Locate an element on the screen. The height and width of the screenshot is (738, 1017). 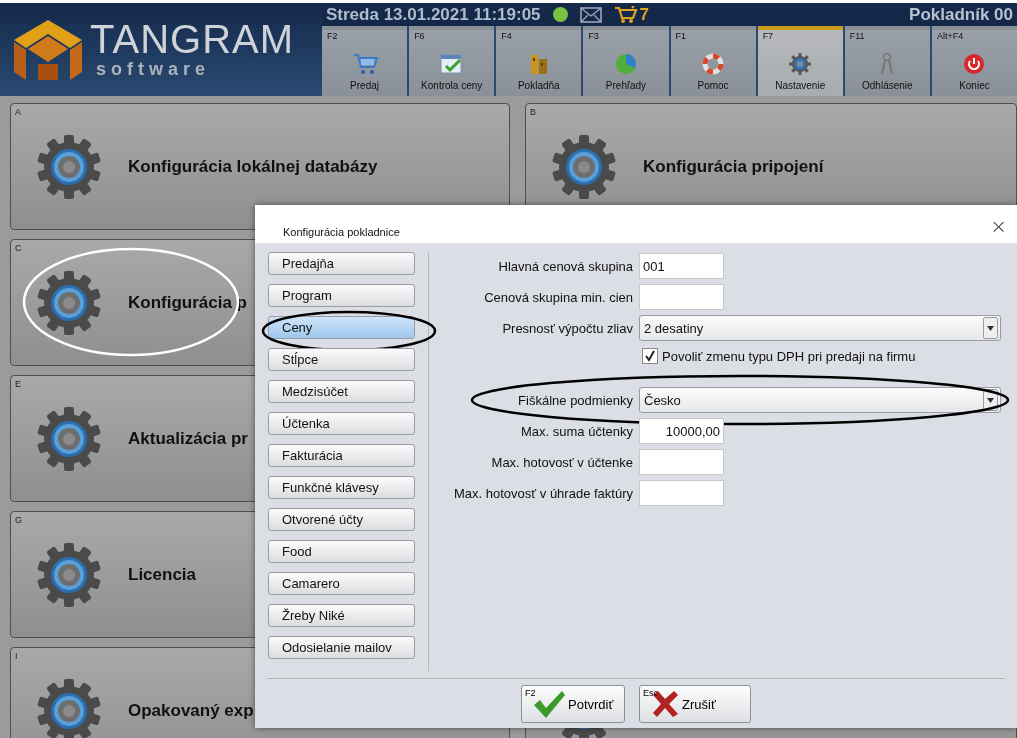
logo-text: TANGRAM is located at coordinates (192, 39).